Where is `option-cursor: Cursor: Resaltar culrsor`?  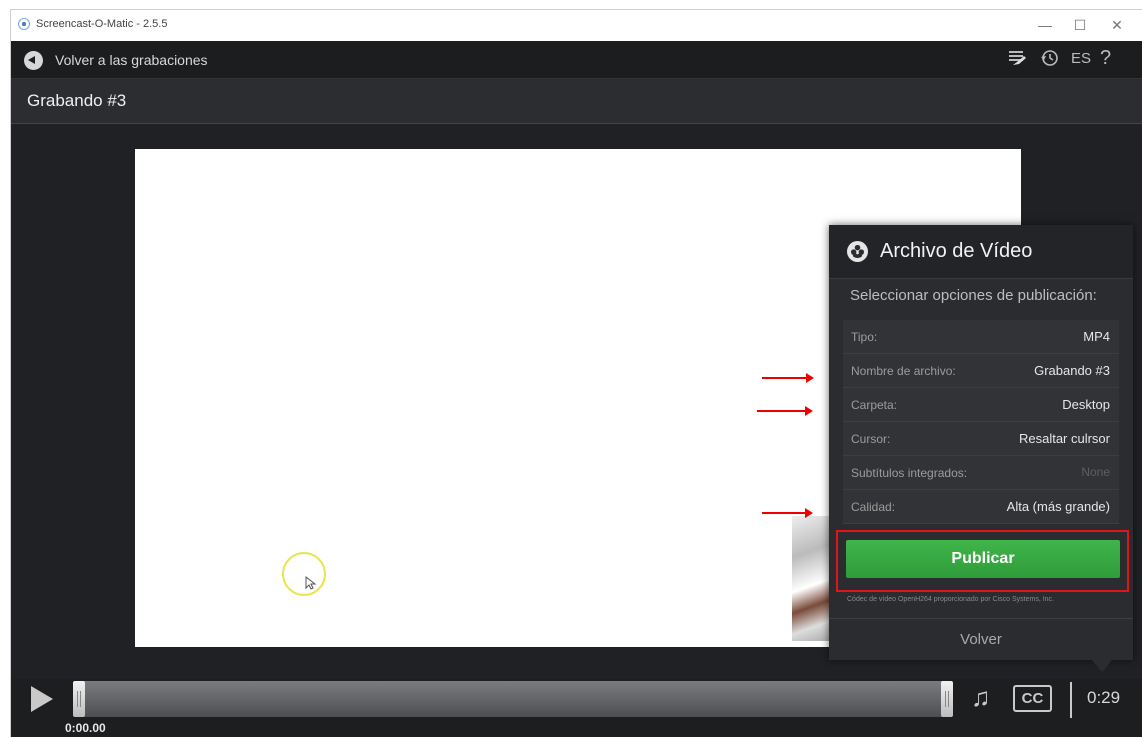 option-cursor: Cursor: Resaltar culrsor is located at coordinates (981, 439).